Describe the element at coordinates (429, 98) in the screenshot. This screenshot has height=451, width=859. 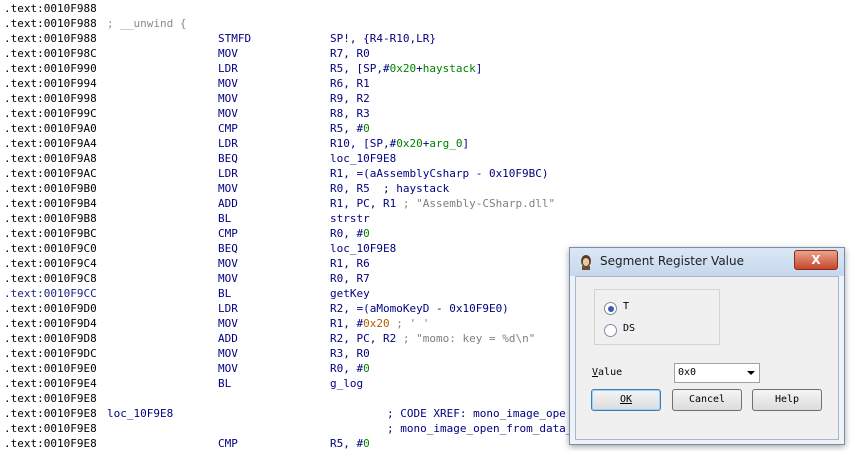
I see `listing-line: .text:0010F998 MOV R9, R2` at that location.